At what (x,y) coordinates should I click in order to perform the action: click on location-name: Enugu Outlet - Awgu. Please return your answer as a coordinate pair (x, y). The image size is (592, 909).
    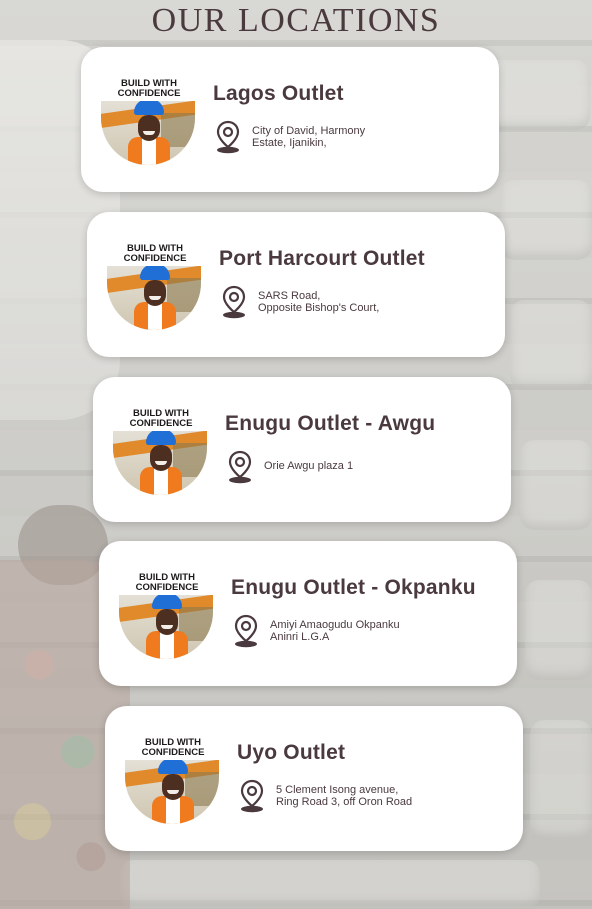
    Looking at the image, I should click on (330, 423).